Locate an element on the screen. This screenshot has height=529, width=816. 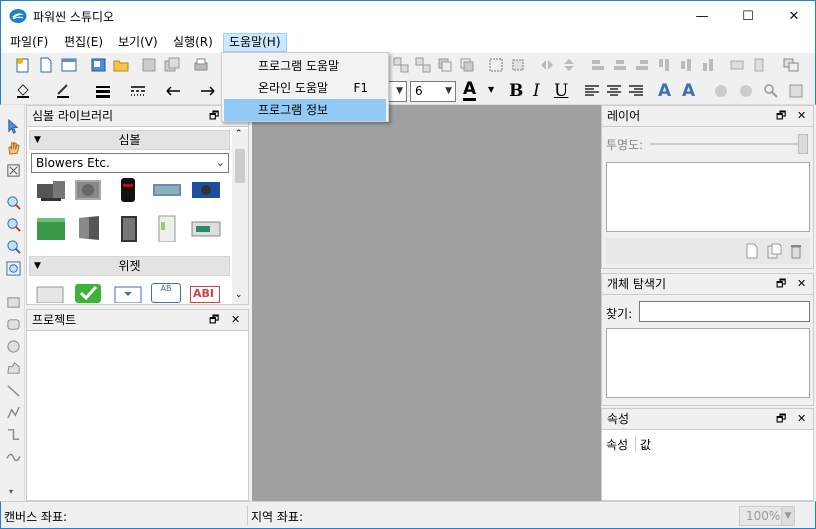
polyline-tool-icon is located at coordinates (13, 412).